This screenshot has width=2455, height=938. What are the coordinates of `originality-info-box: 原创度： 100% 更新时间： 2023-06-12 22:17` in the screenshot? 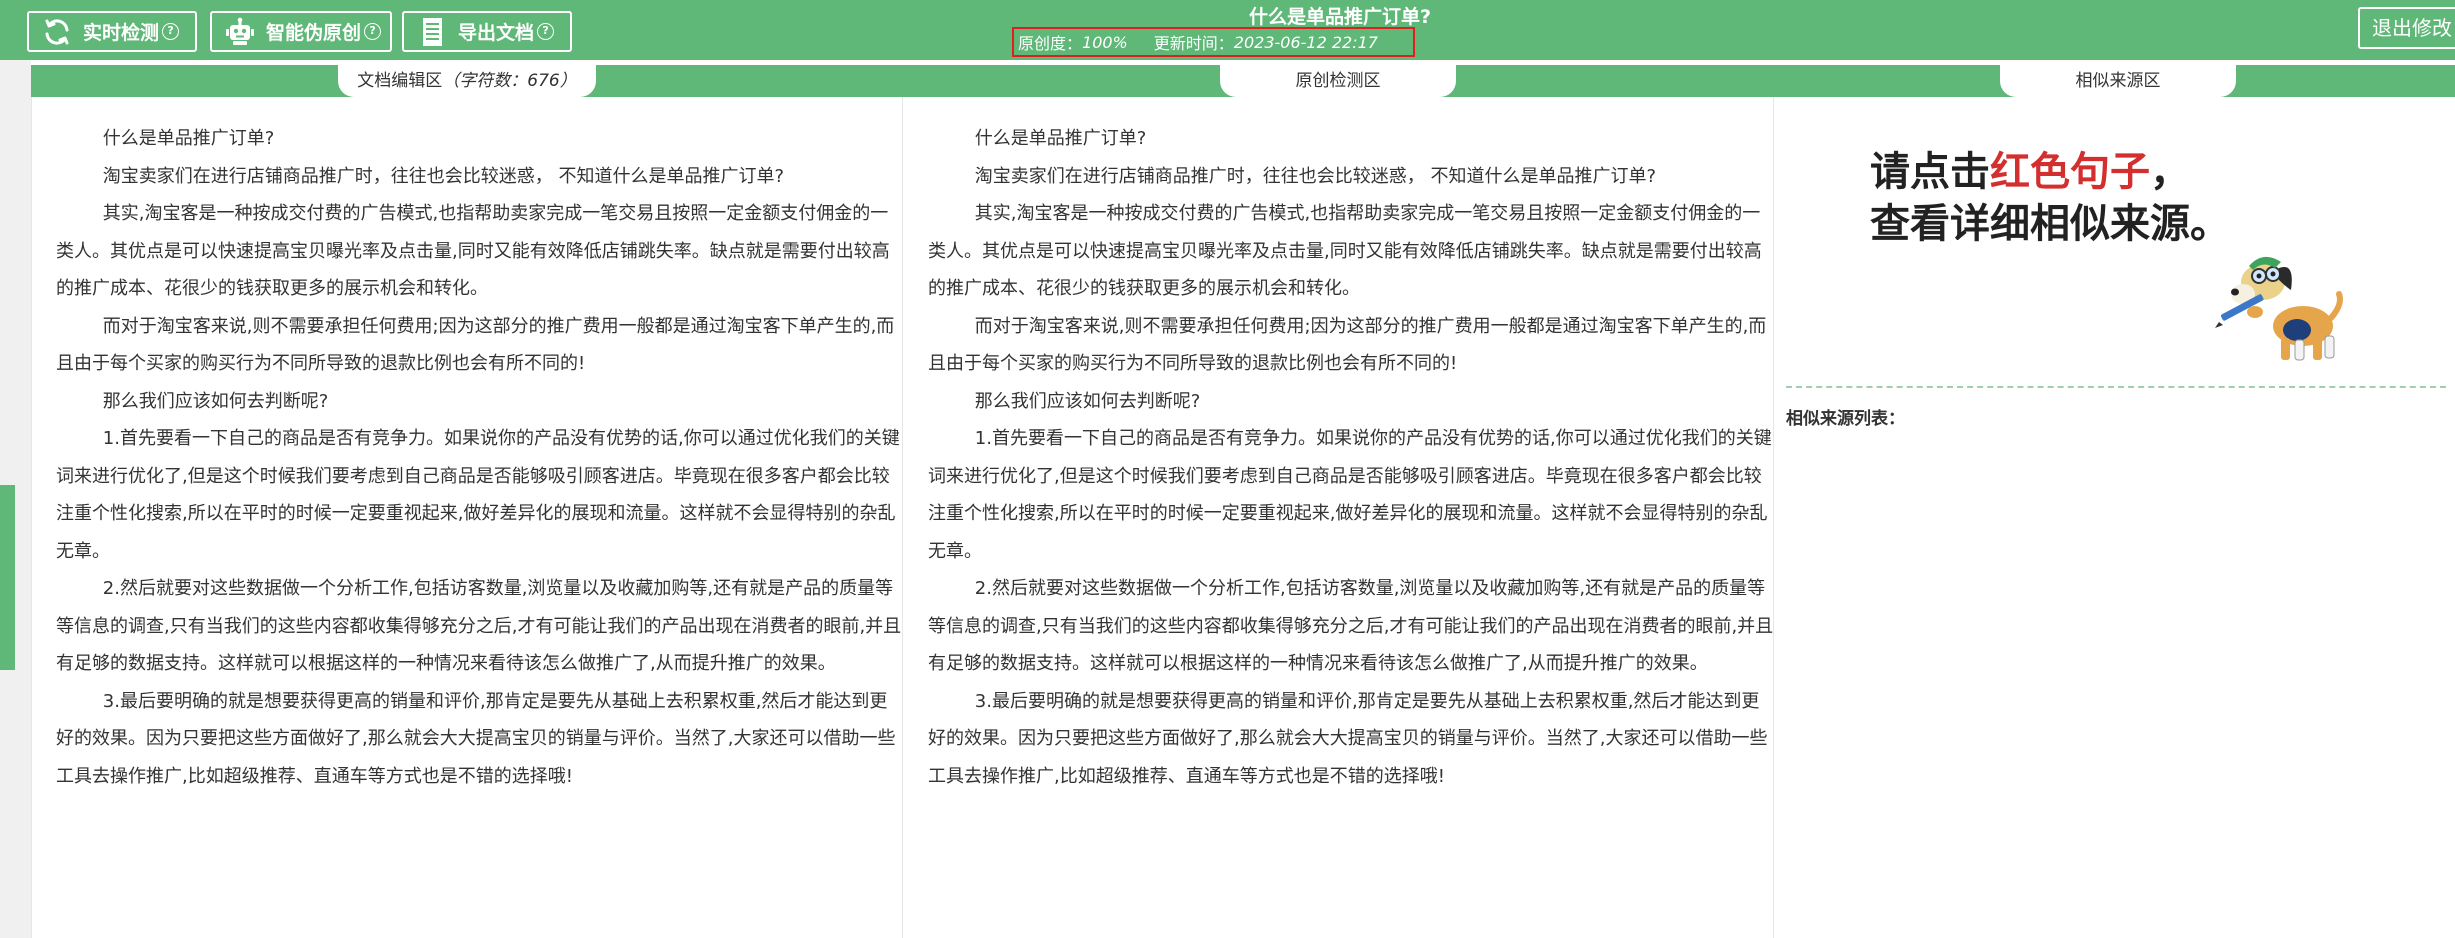 It's located at (1213, 42).